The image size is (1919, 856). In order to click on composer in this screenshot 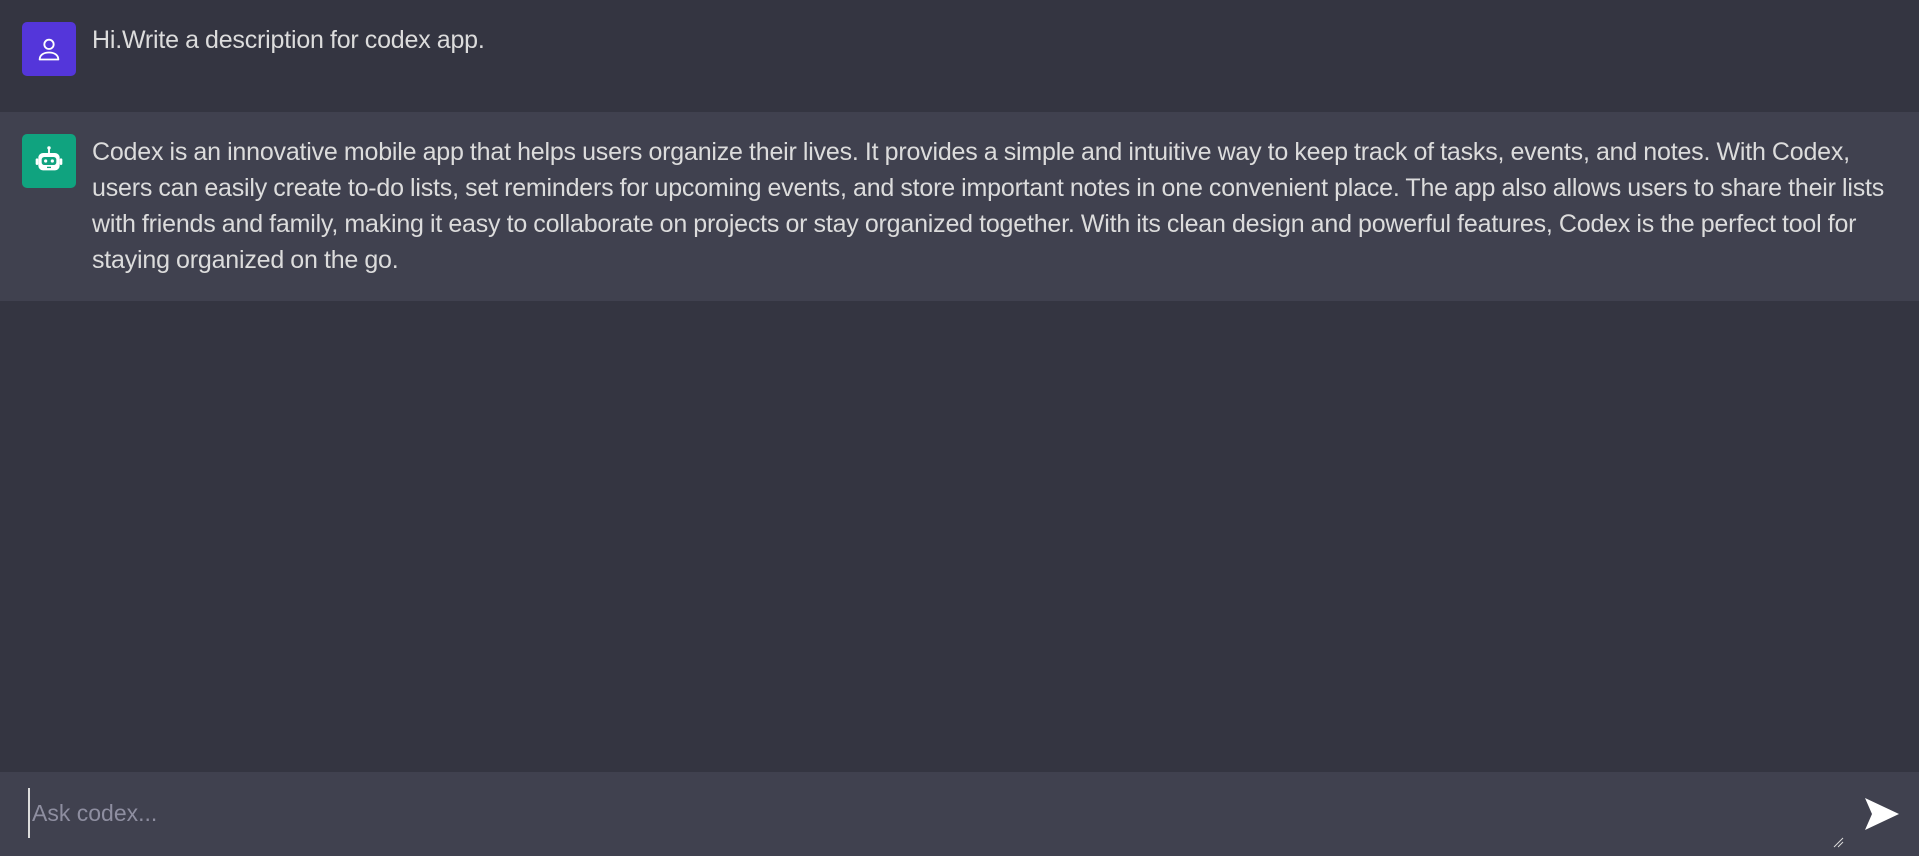, I will do `click(959, 814)`.